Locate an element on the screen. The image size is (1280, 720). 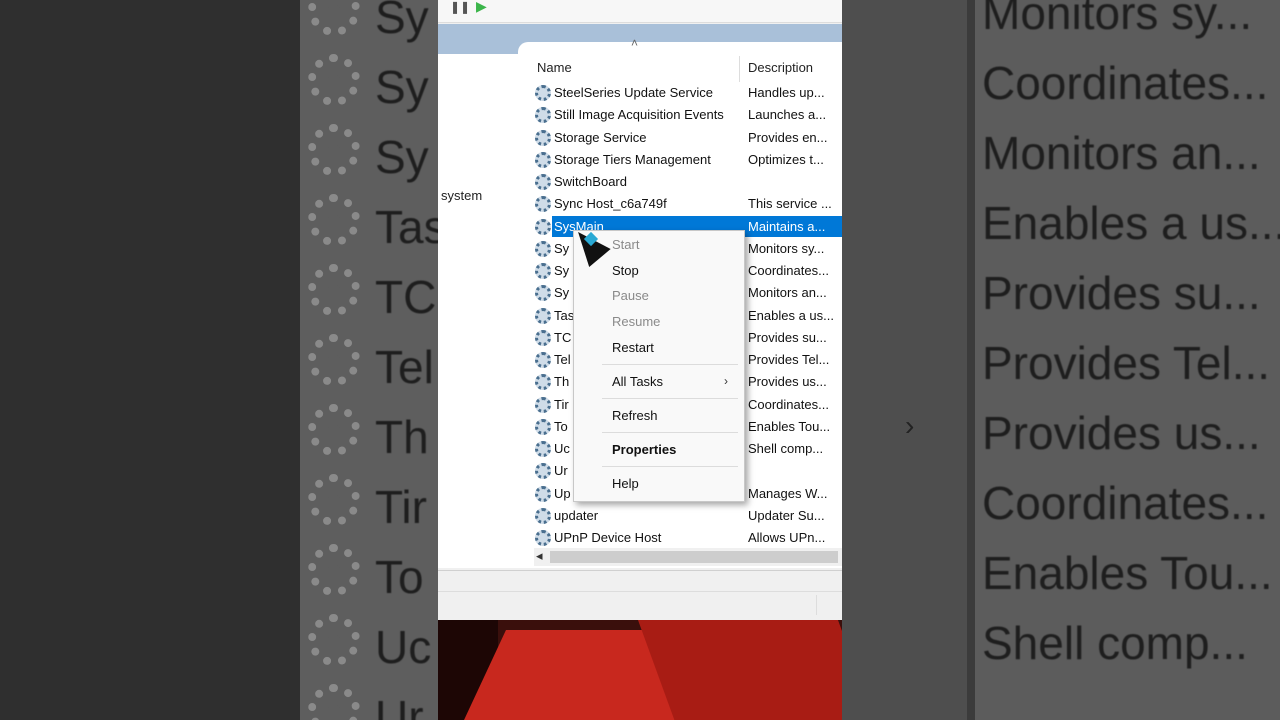
description-text: system is located at coordinates (462, 195).